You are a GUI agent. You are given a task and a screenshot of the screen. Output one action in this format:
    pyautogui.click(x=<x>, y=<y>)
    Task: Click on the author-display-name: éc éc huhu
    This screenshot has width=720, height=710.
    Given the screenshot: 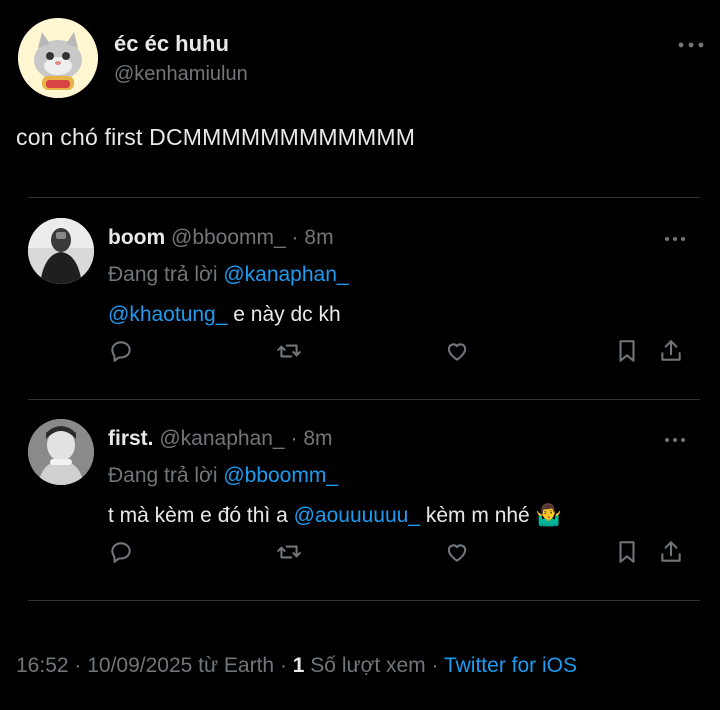 What is the action you would take?
    pyautogui.click(x=181, y=44)
    